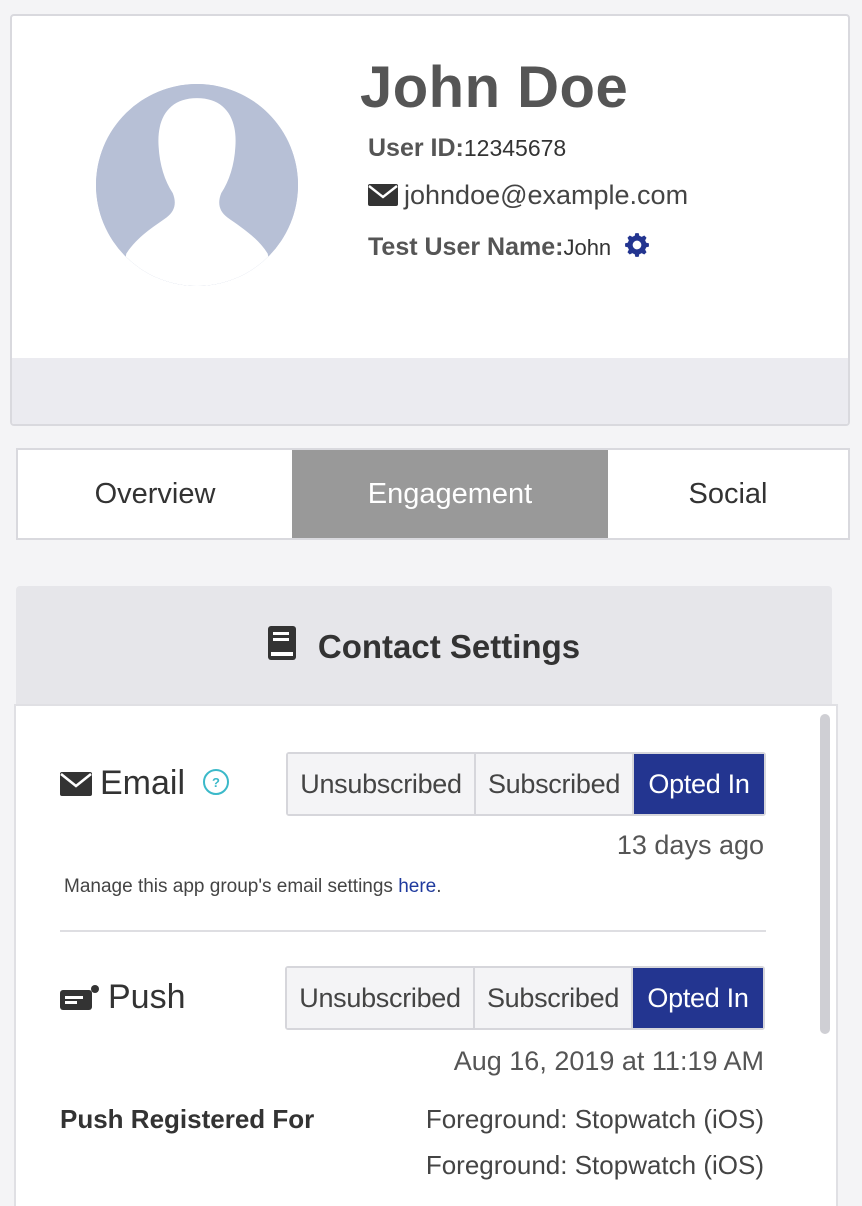 The image size is (862, 1206). Describe the element at coordinates (413, 931) in the screenshot. I see `section-divider` at that location.